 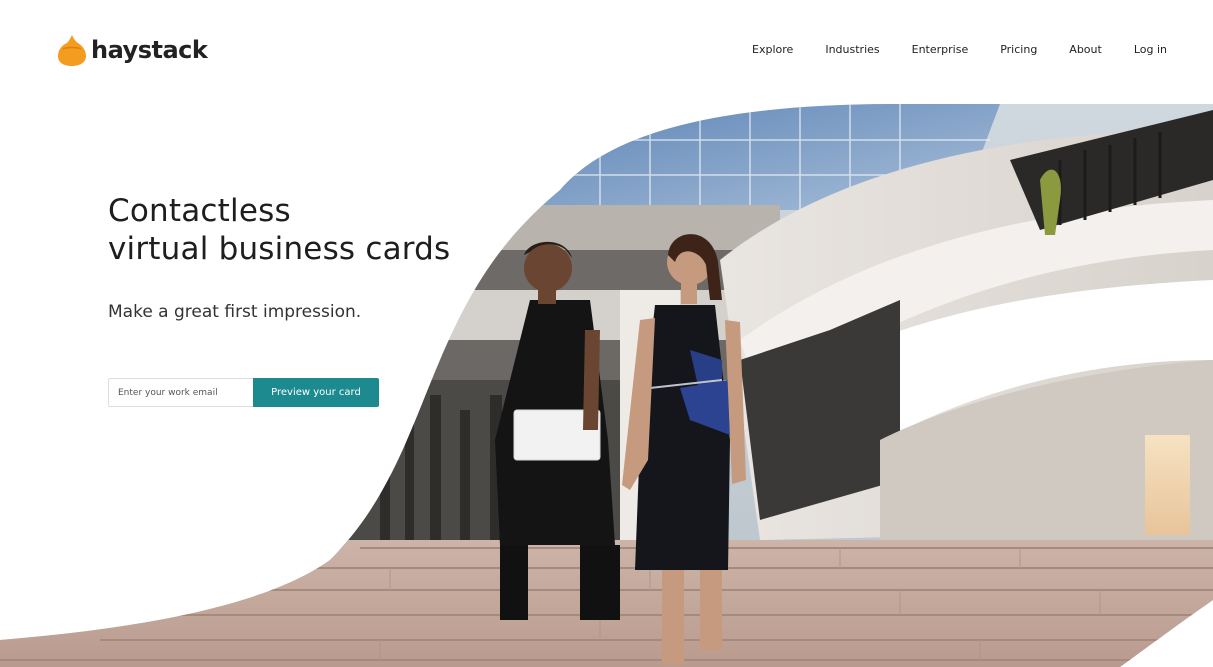 I want to click on hero-subheadline: Make a great first impression., so click(x=235, y=312).